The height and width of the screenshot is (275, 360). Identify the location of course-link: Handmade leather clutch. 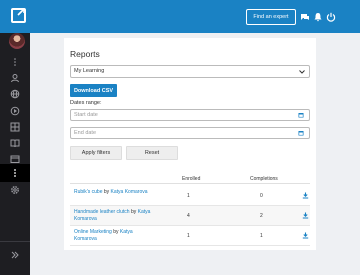
(102, 212).